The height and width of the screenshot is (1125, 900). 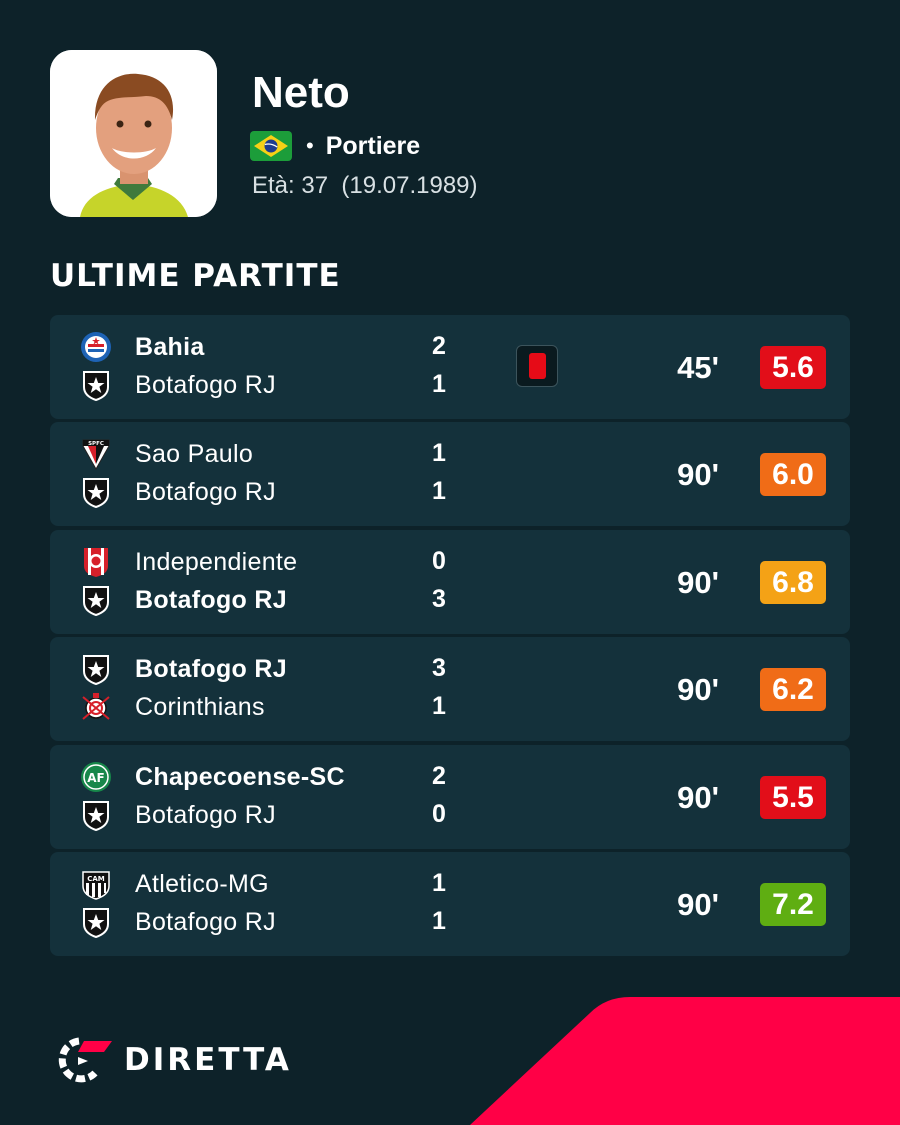 I want to click on match-row: Bahia Botafogo RJ 2 1 45' 5.6, so click(x=450, y=367).